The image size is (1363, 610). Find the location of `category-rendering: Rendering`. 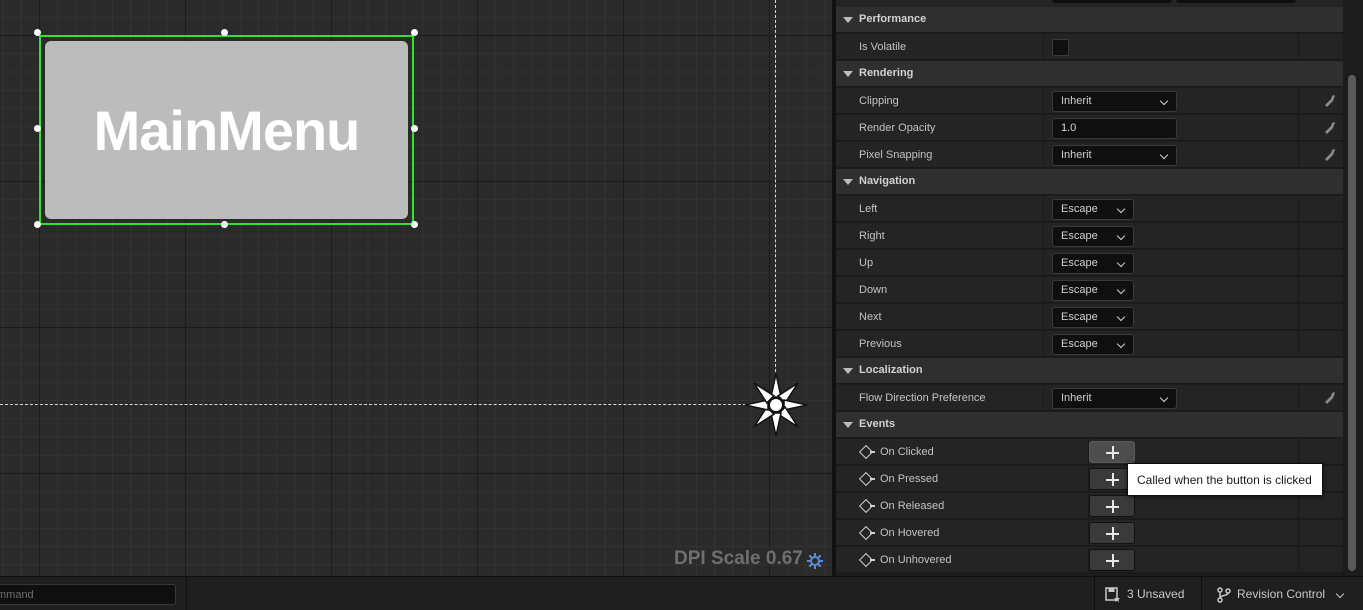

category-rendering: Rendering is located at coordinates (1089, 74).